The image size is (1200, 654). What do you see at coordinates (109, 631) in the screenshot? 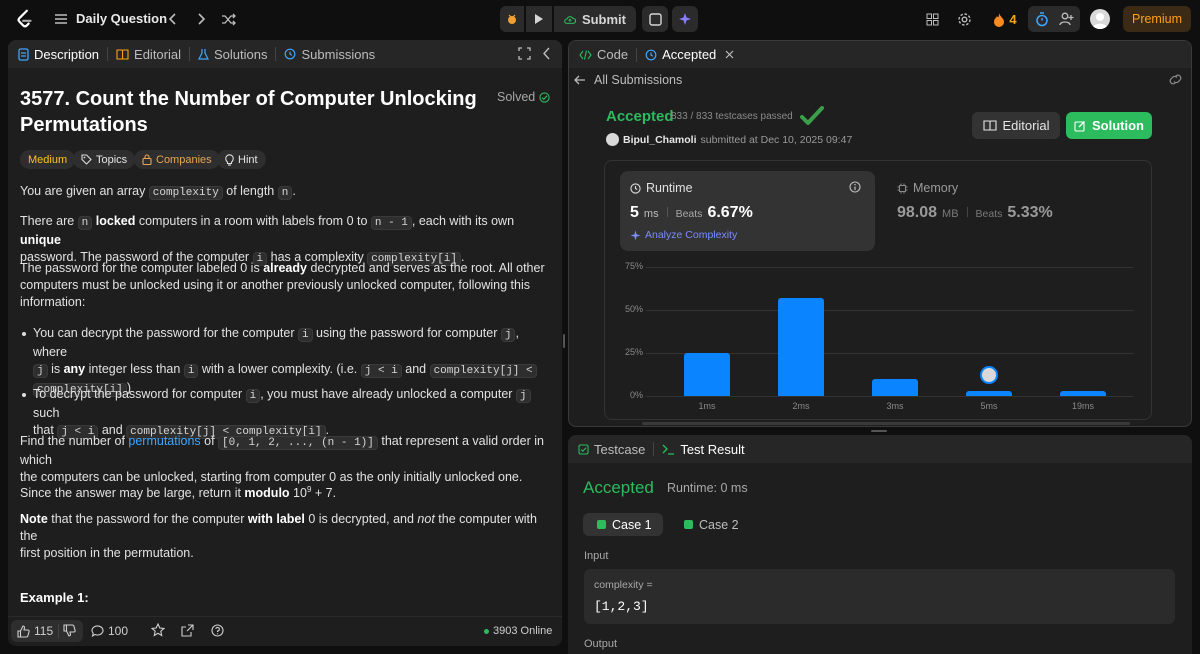
I see `comments-button: 100` at bounding box center [109, 631].